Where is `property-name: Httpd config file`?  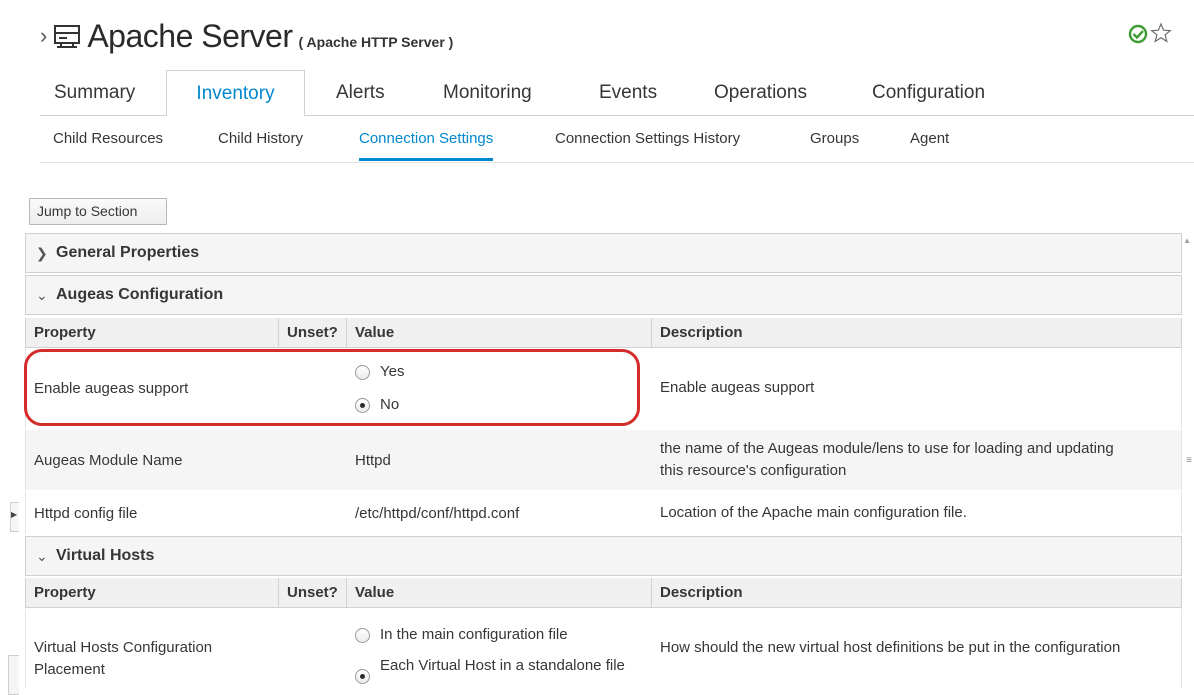
property-name: Httpd config file is located at coordinates (86, 513).